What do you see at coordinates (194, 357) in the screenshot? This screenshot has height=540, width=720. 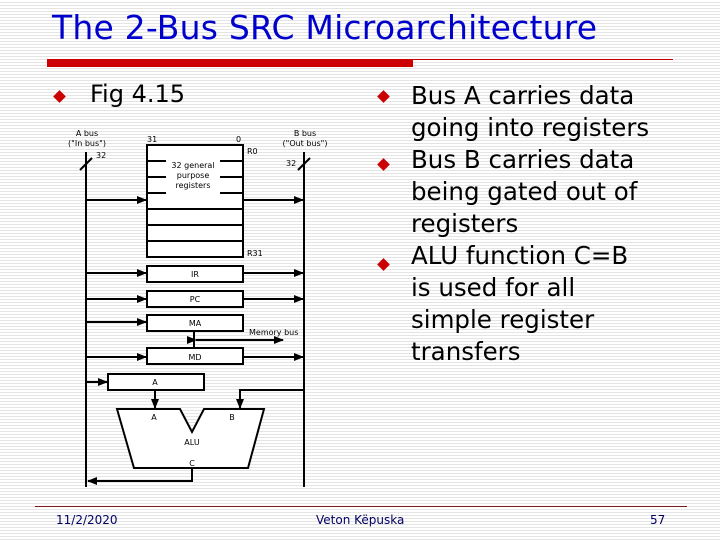 I see `md-label: MD` at bounding box center [194, 357].